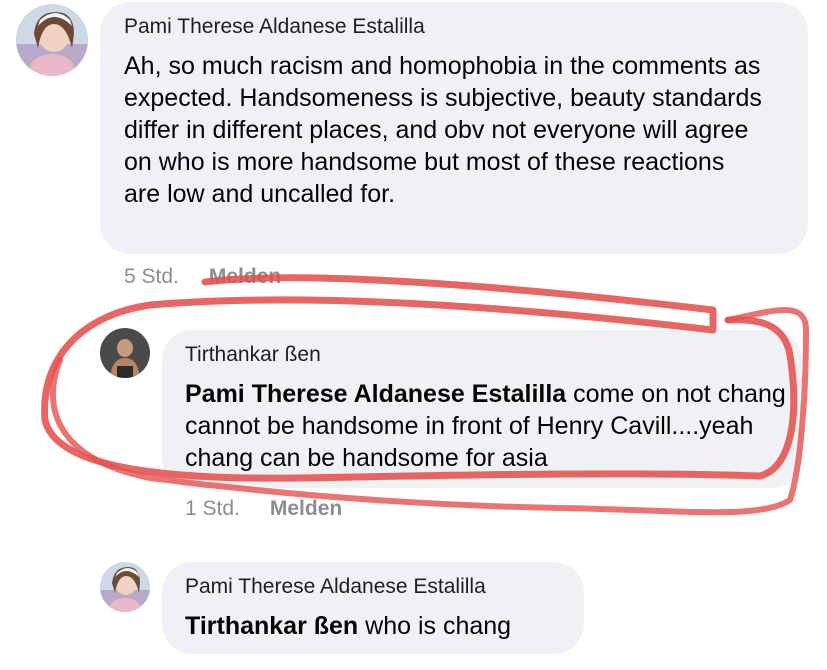 The height and width of the screenshot is (670, 827). I want to click on comment-text: Tirthankar ßen who is chang, so click(380, 626).